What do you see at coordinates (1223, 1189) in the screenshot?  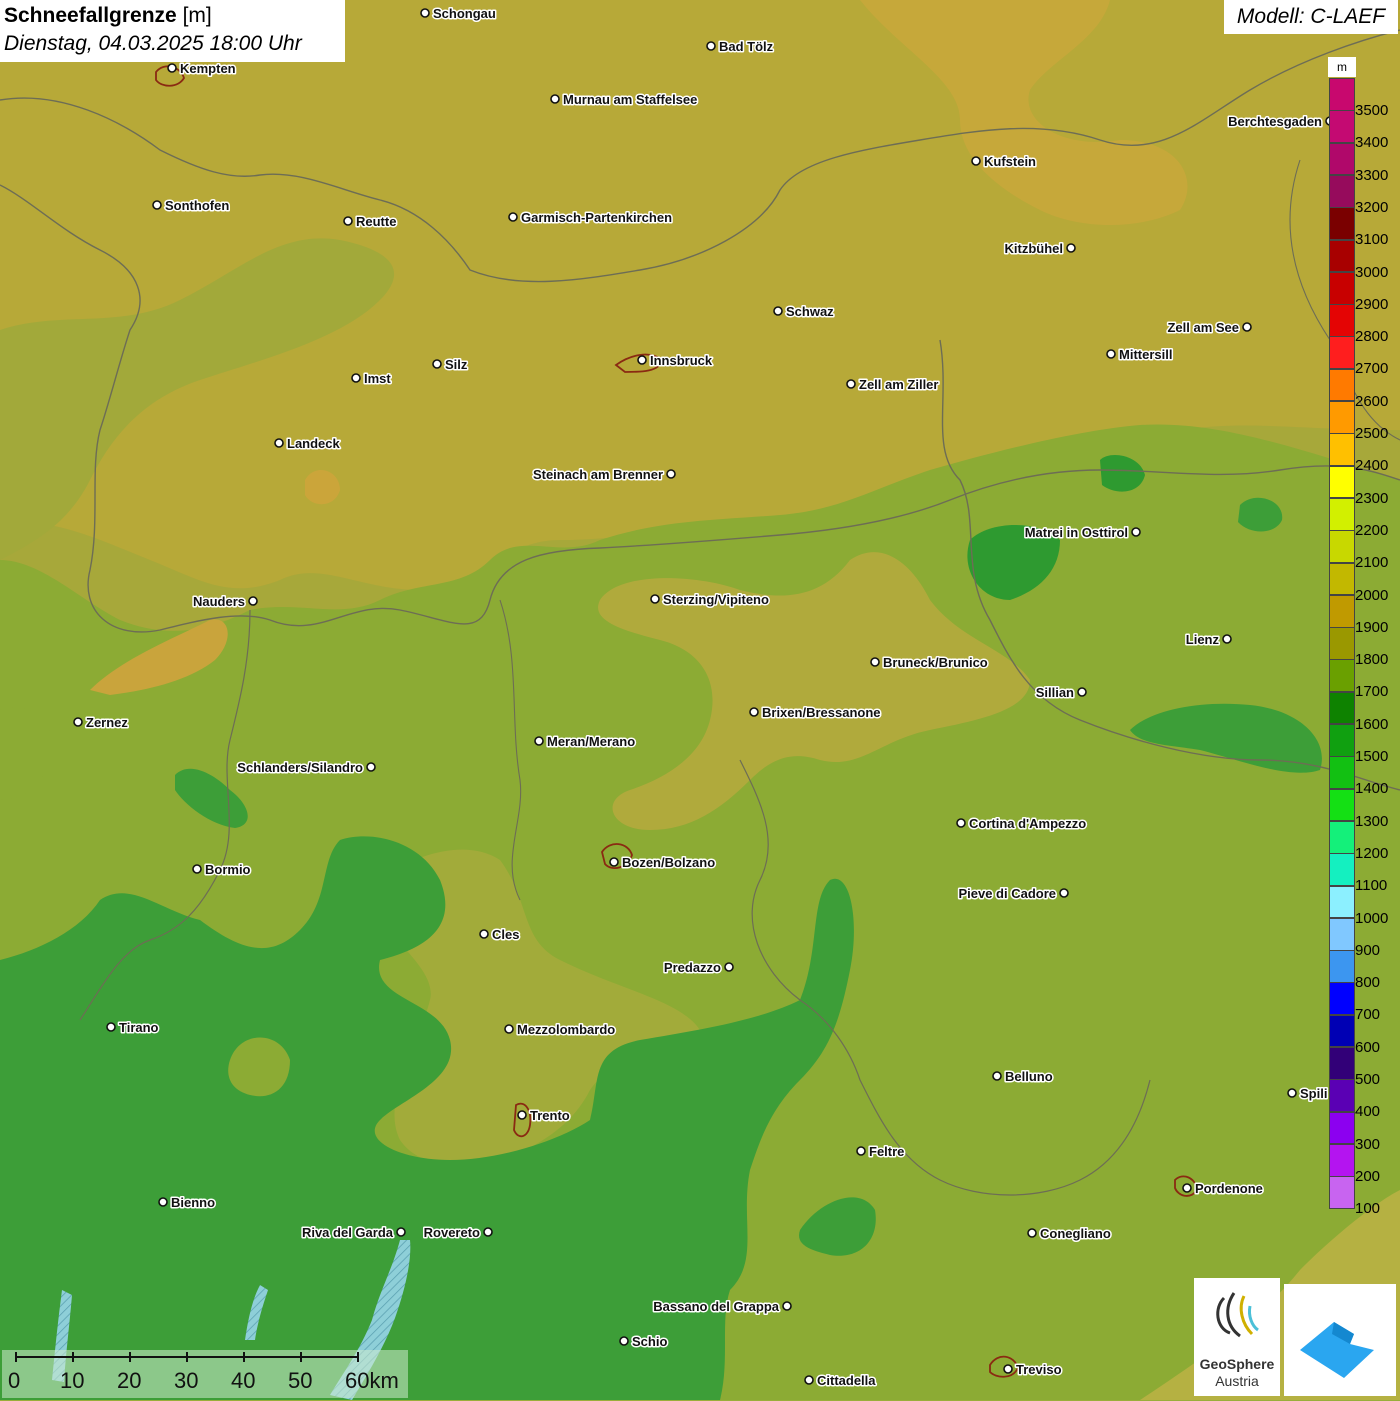 I see `city-marker: Pordenone` at bounding box center [1223, 1189].